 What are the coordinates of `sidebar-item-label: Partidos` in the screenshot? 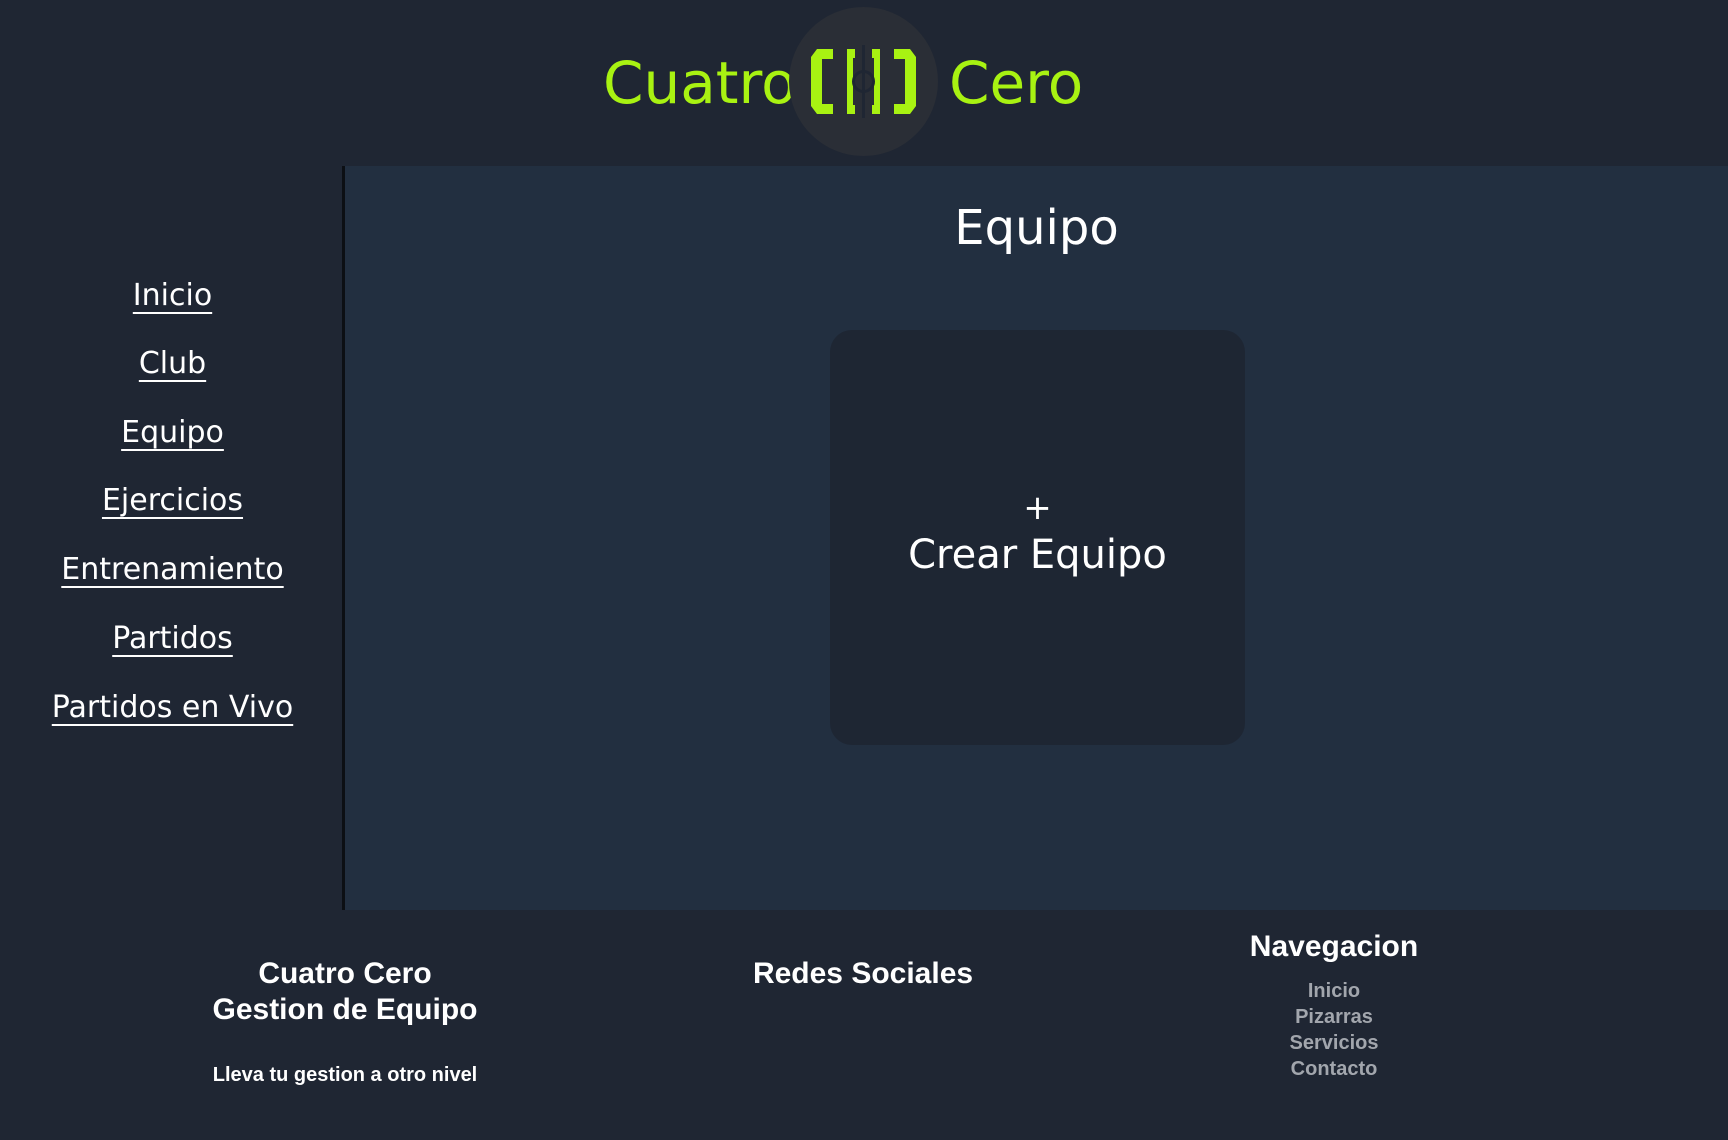 It's located at (172, 638).